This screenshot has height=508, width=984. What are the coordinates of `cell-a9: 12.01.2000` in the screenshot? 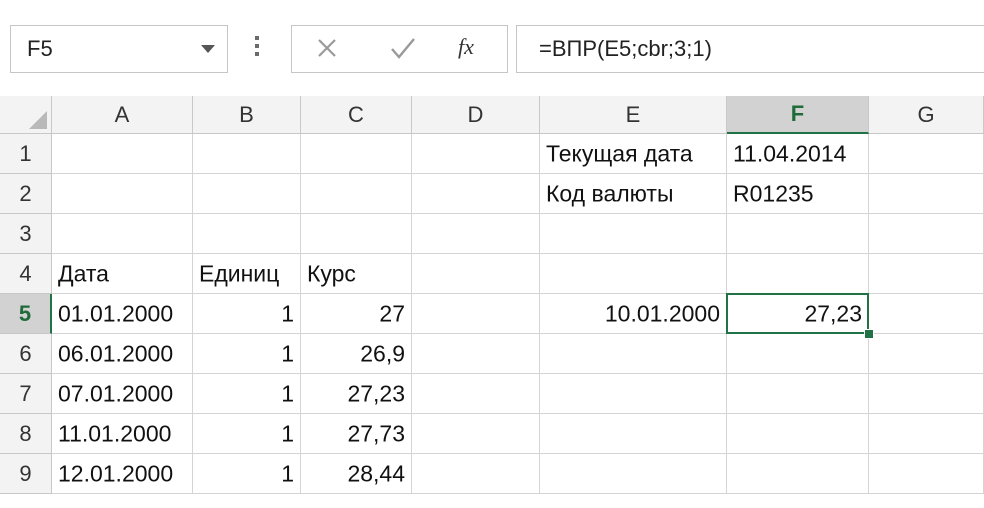 It's located at (122, 474).